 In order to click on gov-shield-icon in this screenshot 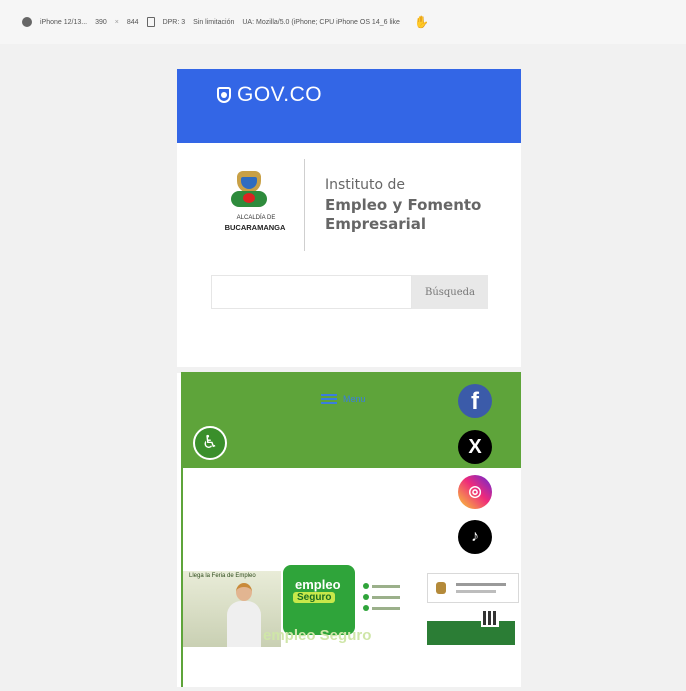, I will do `click(224, 95)`.